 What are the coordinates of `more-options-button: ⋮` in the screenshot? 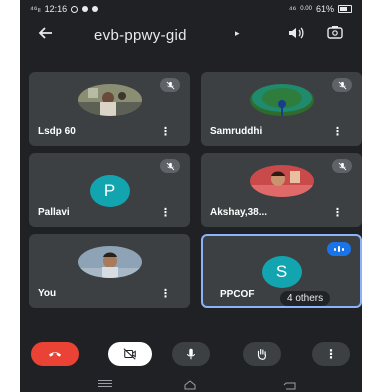 It's located at (331, 354).